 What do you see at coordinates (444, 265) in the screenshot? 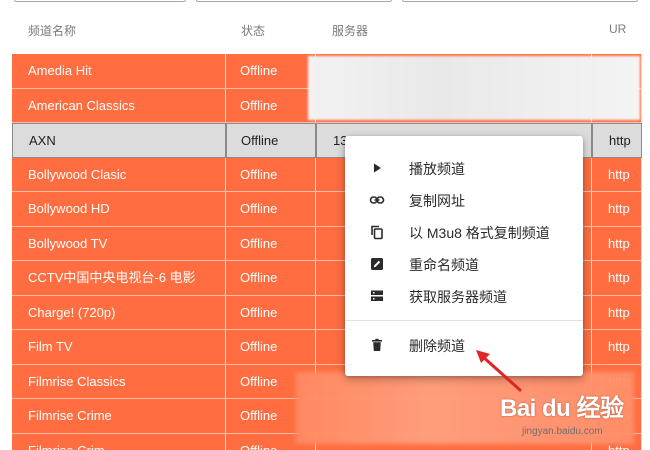
I see `menu-item-label: 重命名频道` at bounding box center [444, 265].